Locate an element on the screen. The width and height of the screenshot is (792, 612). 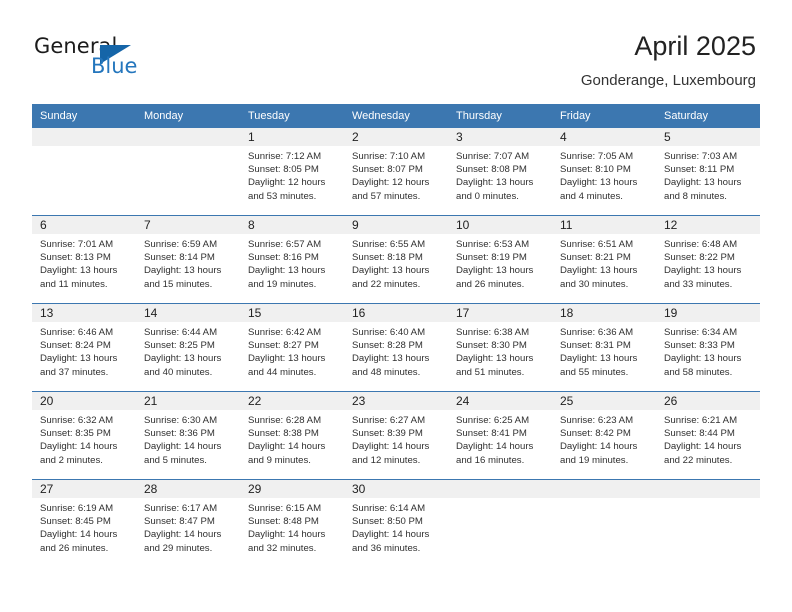
day-detail-sunset: Sunset: 8:35 PM is located at coordinates (75, 434).